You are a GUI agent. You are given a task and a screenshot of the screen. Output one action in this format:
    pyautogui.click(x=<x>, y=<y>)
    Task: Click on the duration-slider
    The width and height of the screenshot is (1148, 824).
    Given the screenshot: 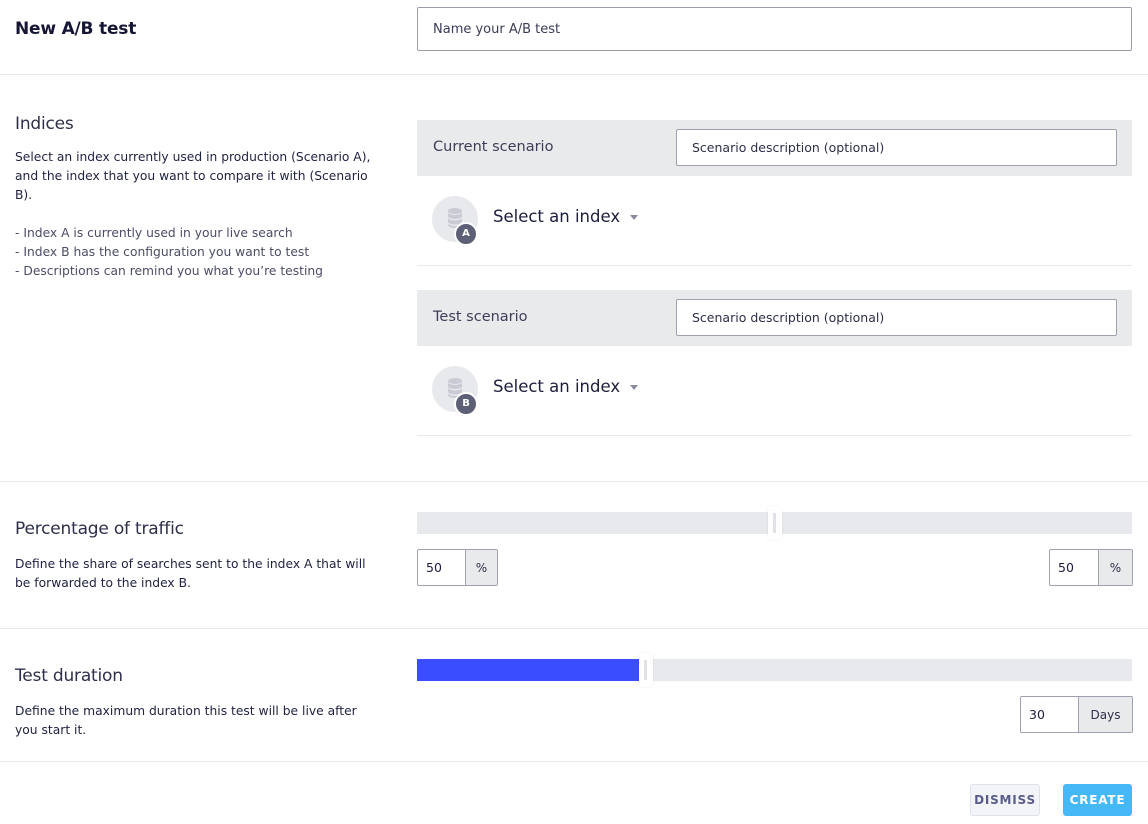 What is the action you would take?
    pyautogui.click(x=774, y=670)
    